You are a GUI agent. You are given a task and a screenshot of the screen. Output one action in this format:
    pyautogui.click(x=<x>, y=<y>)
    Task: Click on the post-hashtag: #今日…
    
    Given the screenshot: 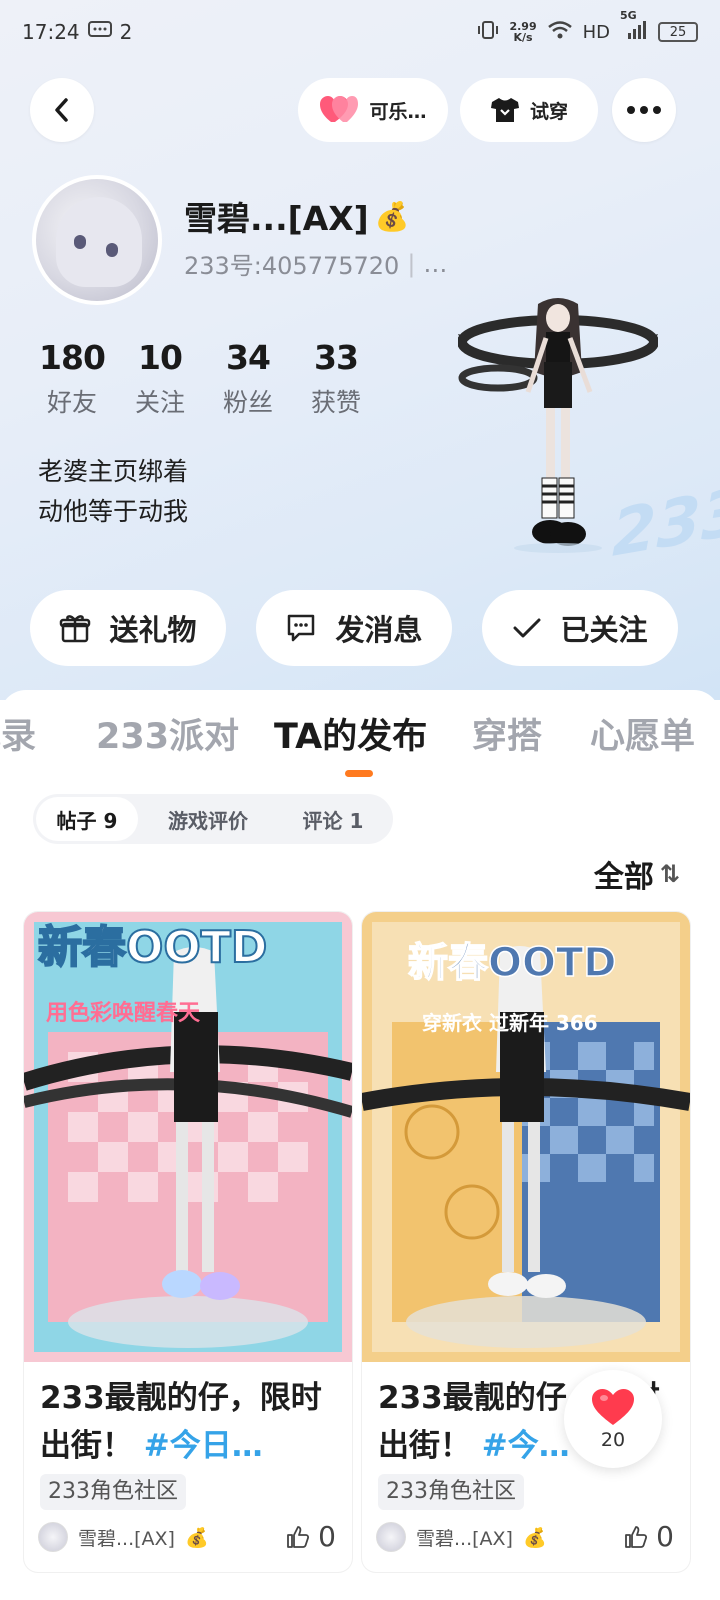 What is the action you would take?
    pyautogui.click(x=203, y=1446)
    